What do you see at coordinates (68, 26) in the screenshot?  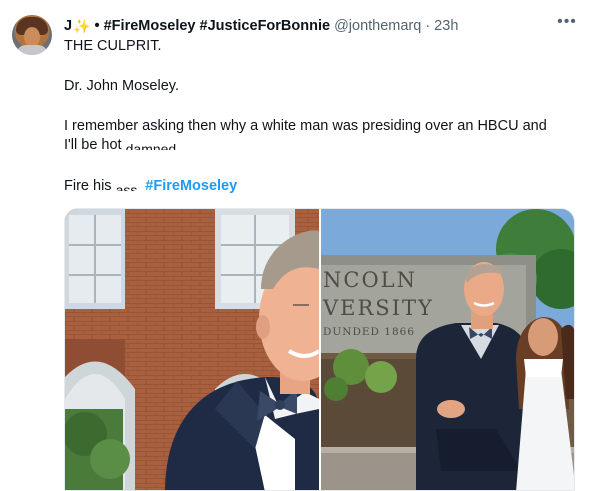 I see `display-name: J` at bounding box center [68, 26].